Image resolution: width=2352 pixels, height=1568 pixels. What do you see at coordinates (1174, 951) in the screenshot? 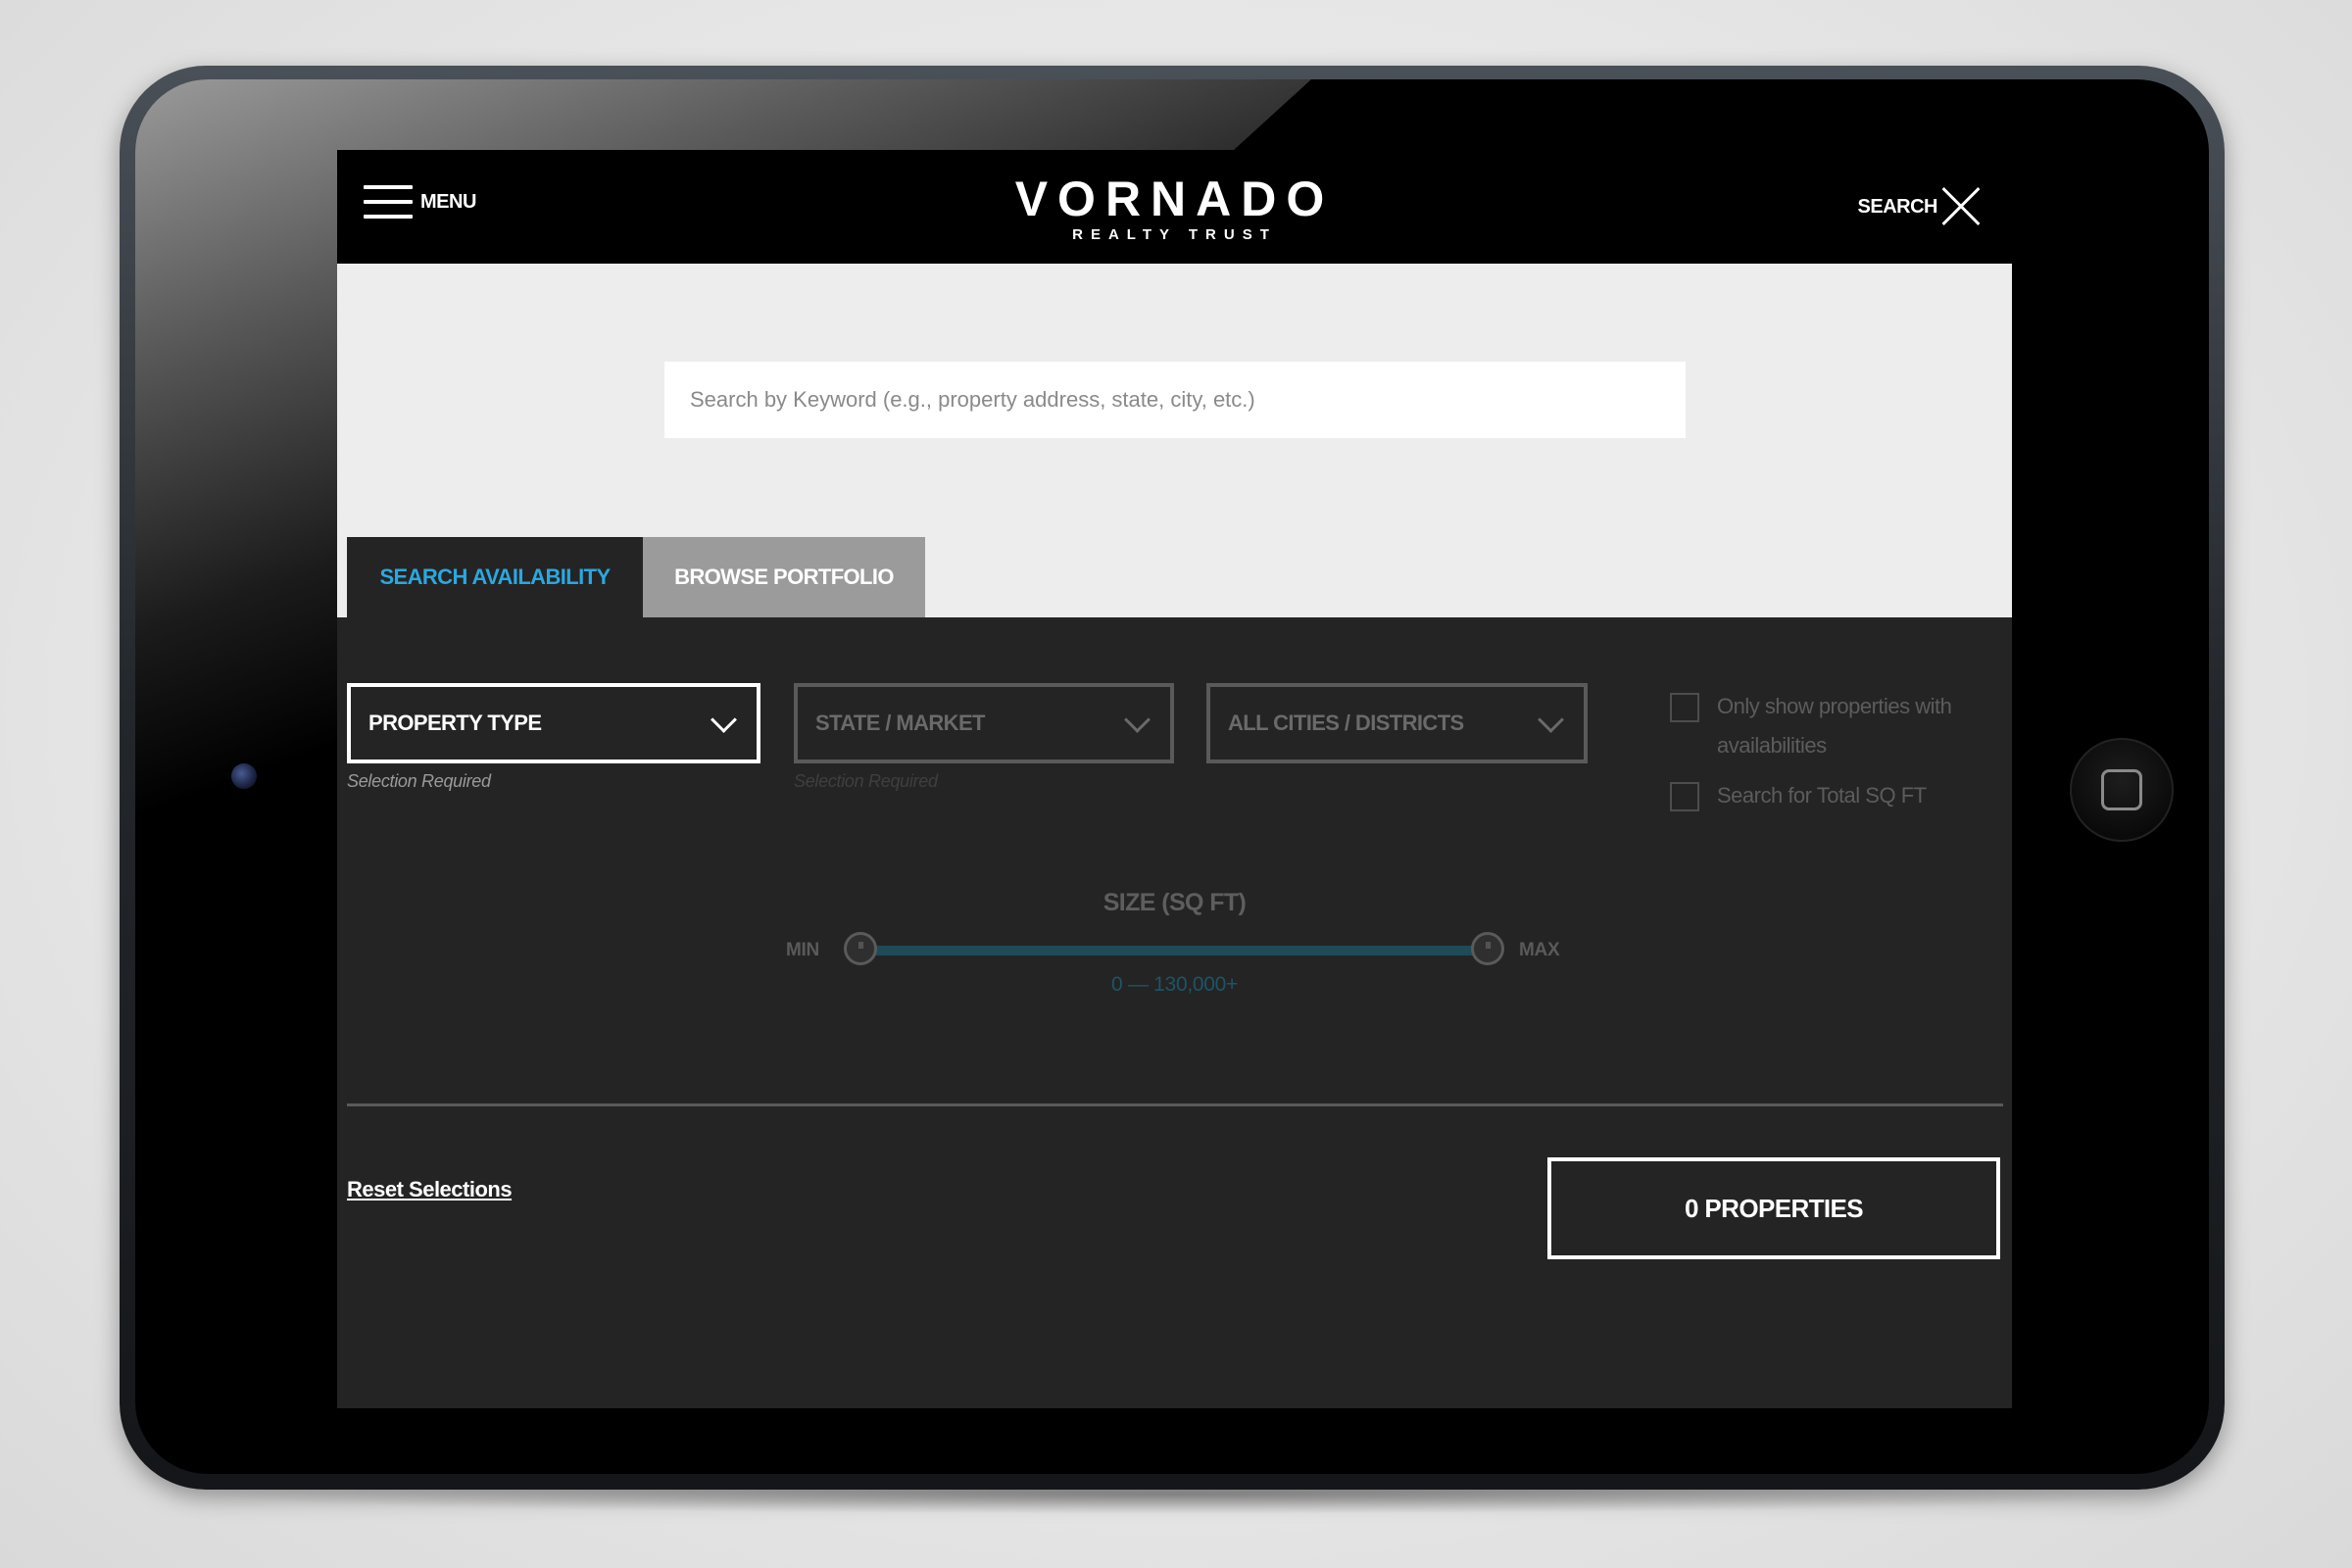
I see `size-slider-track` at bounding box center [1174, 951].